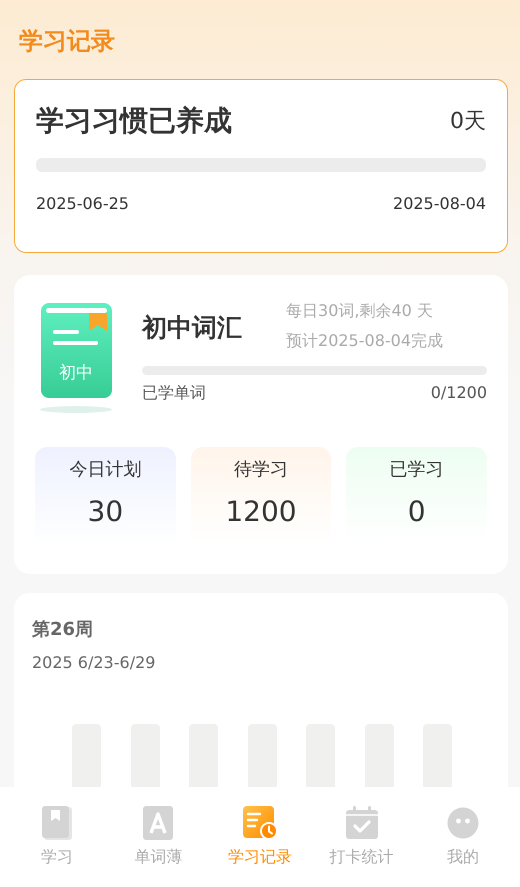 The image size is (520, 887). I want to click on tab-bar-item: 我的, so click(463, 839).